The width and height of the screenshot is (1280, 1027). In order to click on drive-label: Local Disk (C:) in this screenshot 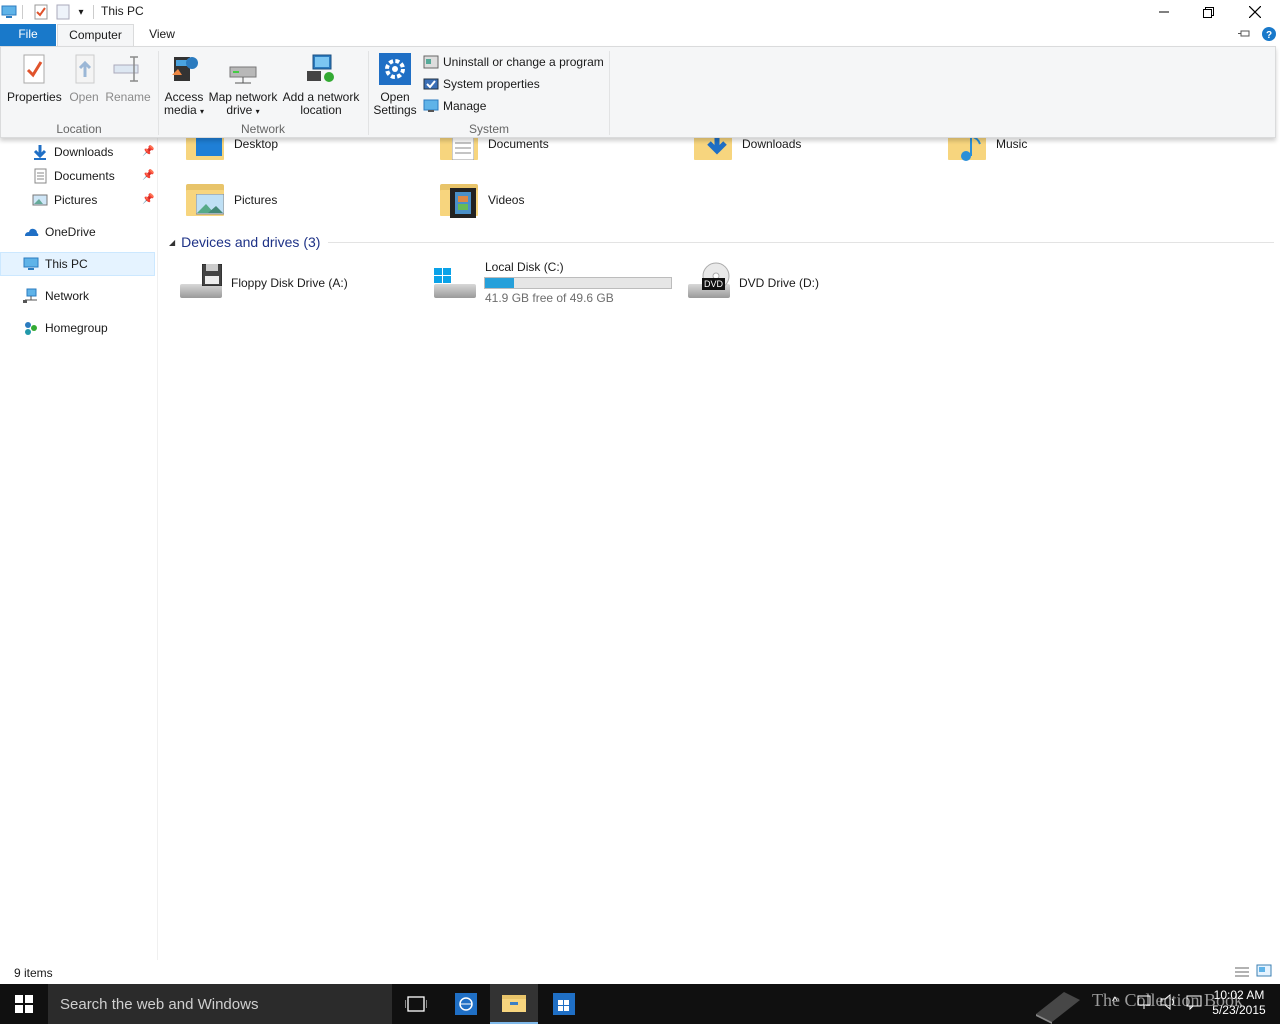, I will do `click(524, 267)`.